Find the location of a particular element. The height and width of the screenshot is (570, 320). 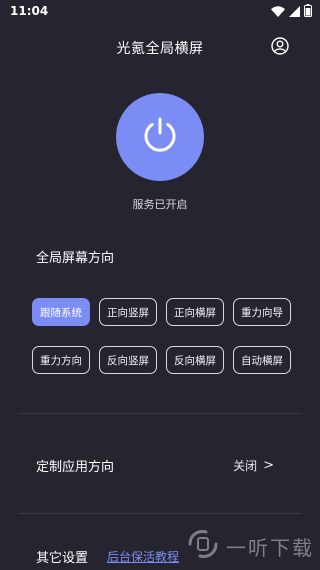

user-profile-icon is located at coordinates (280, 48).